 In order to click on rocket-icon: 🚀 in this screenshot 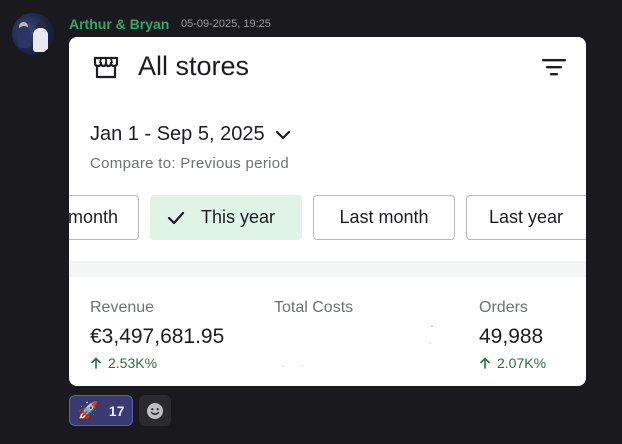, I will do `click(88, 410)`.